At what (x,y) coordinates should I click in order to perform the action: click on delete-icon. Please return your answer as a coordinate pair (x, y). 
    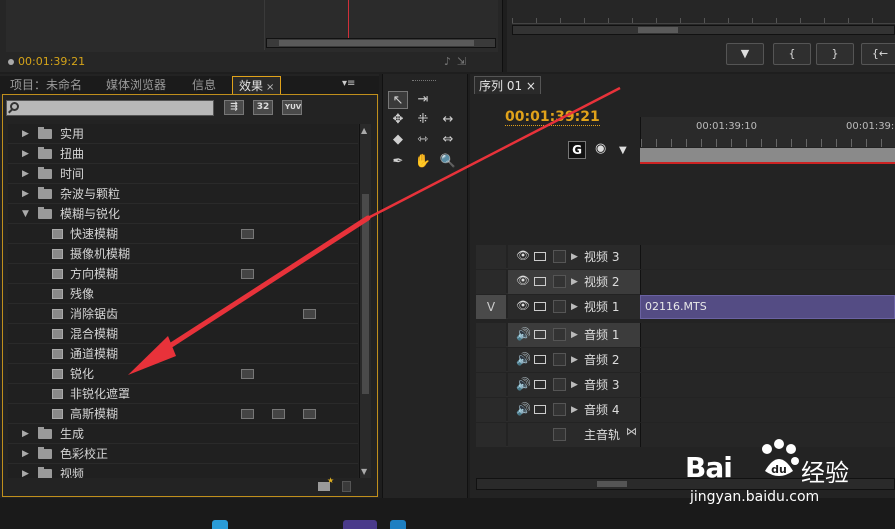
    Looking at the image, I should click on (346, 486).